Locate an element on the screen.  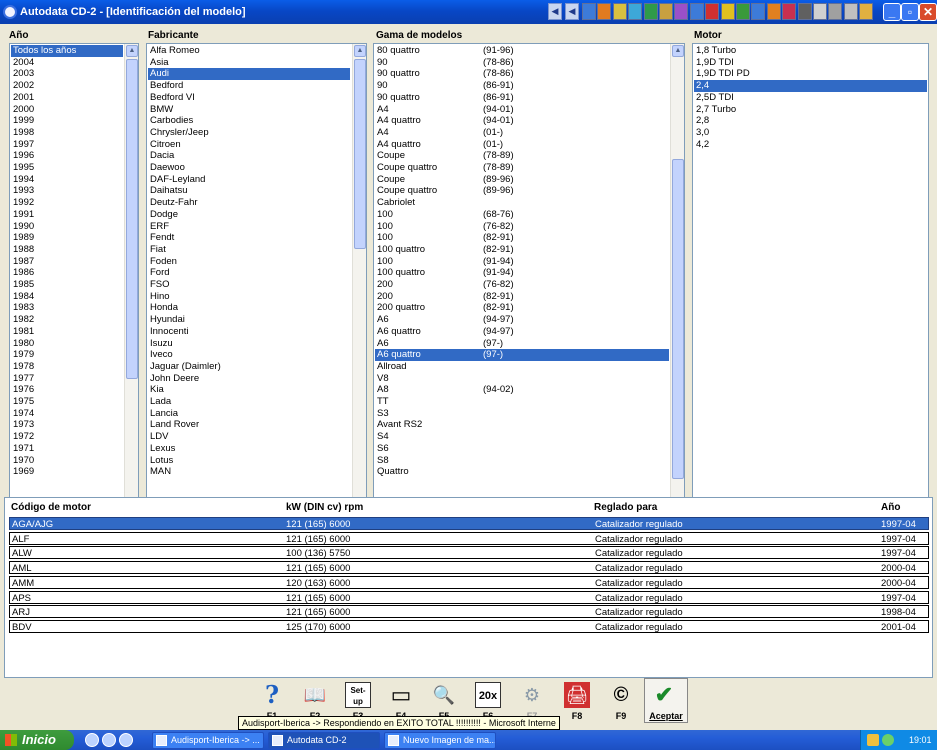
manufacturer-list-item: Lada is located at coordinates (249, 402).